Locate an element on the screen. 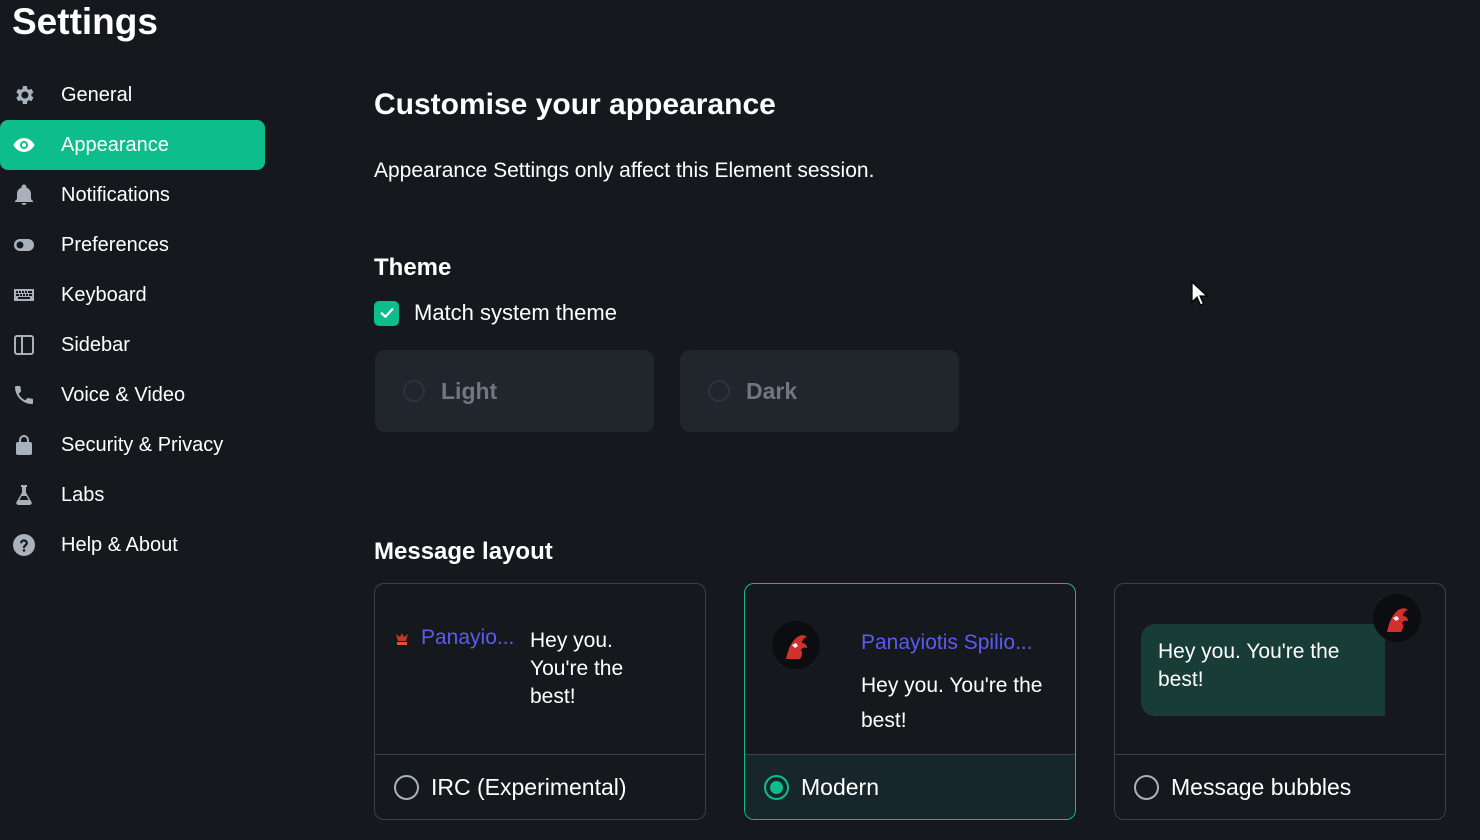 This screenshot has width=1480, height=840. sidebar-item-voice-video: Voice & Video is located at coordinates (132, 395).